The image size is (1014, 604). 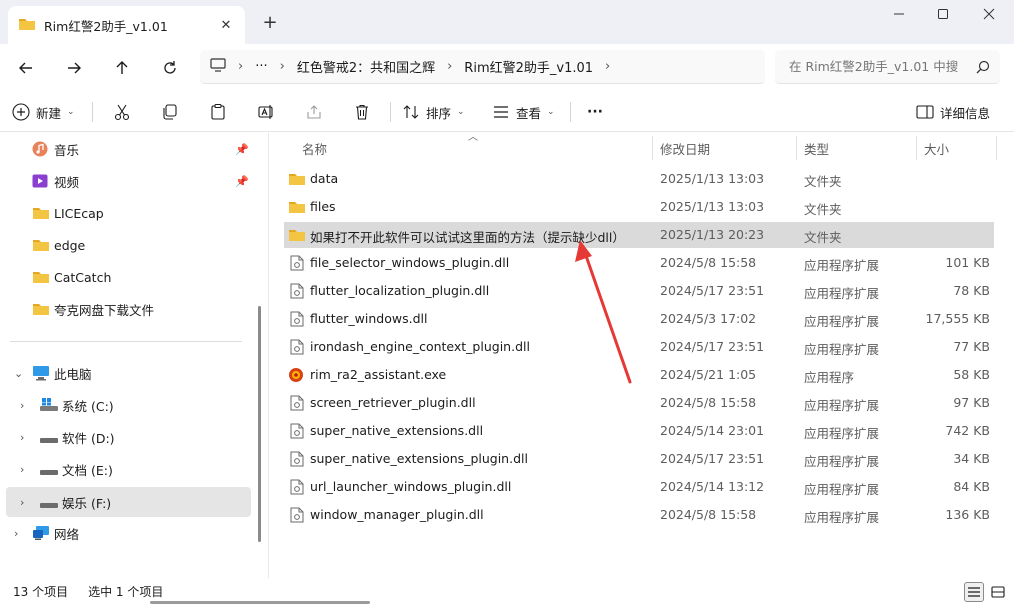 I want to click on breadcrumb-more: ···, so click(x=261, y=66).